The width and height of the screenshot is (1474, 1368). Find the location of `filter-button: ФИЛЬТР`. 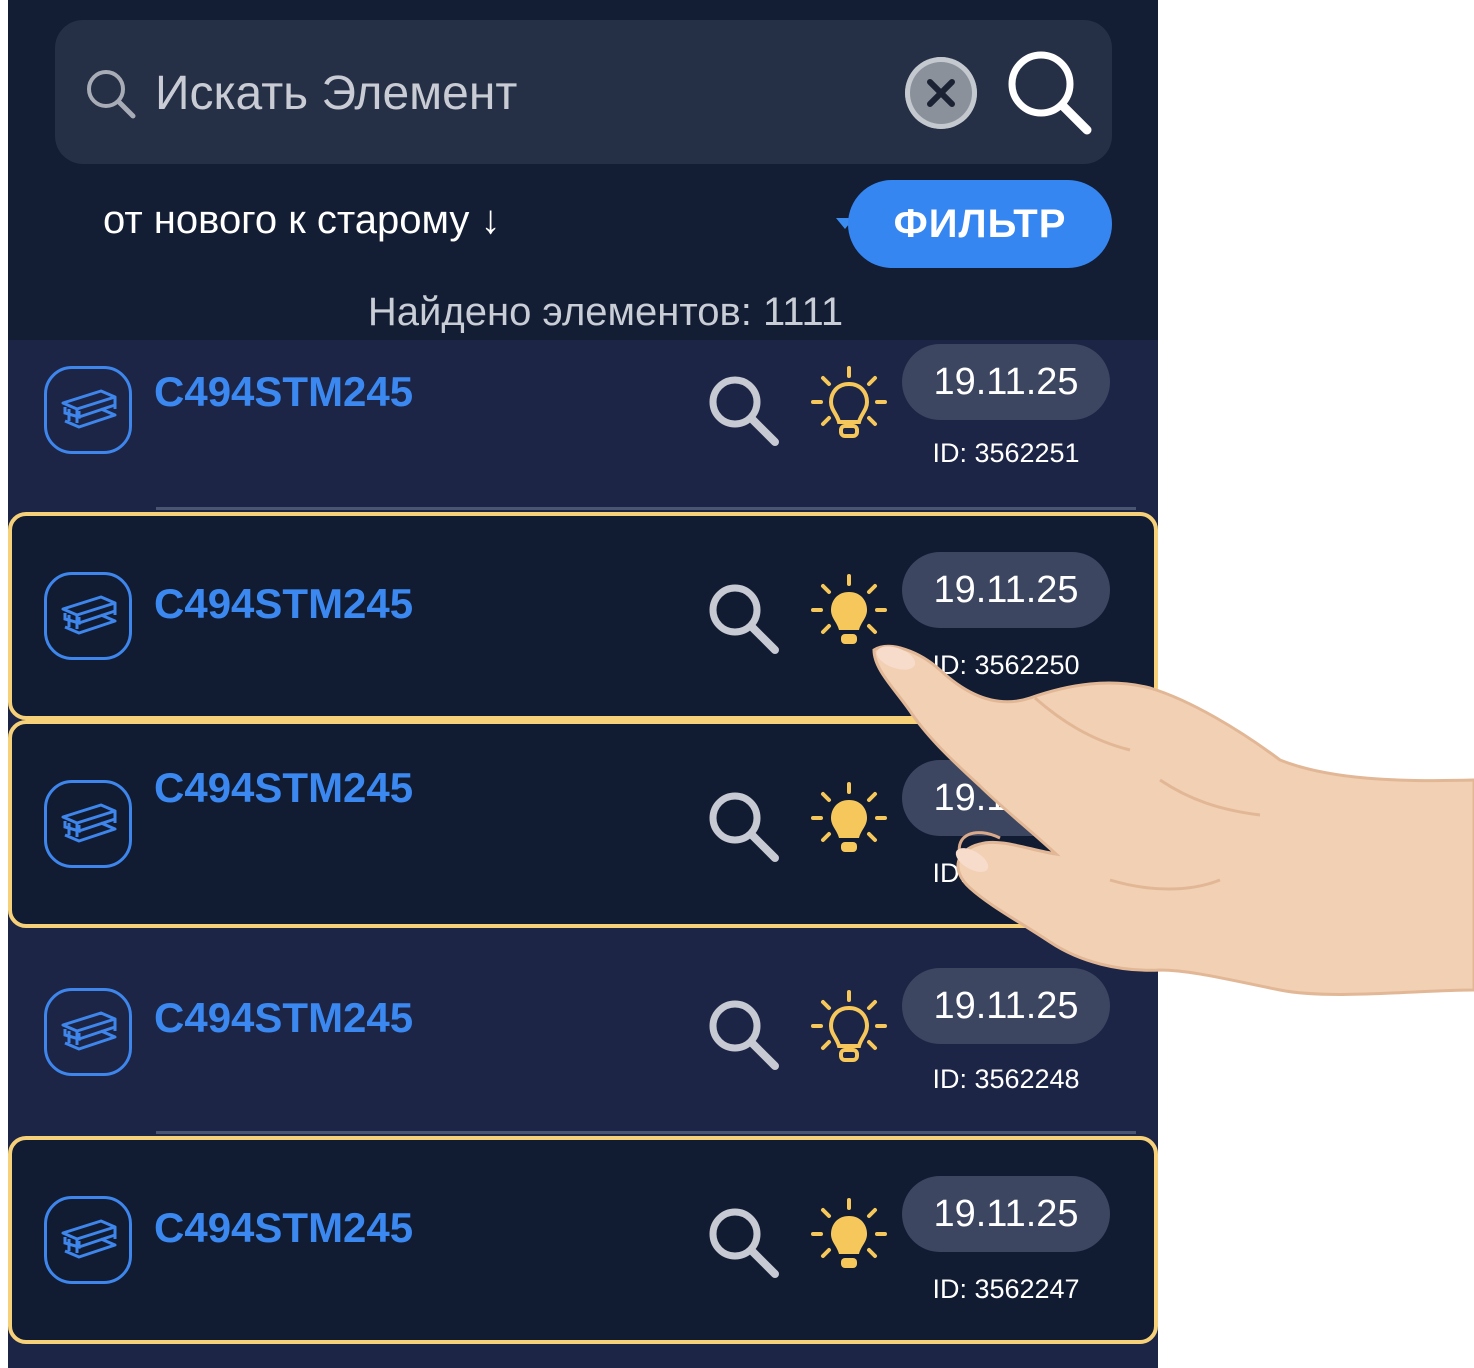

filter-button: ФИЛЬТР is located at coordinates (980, 224).